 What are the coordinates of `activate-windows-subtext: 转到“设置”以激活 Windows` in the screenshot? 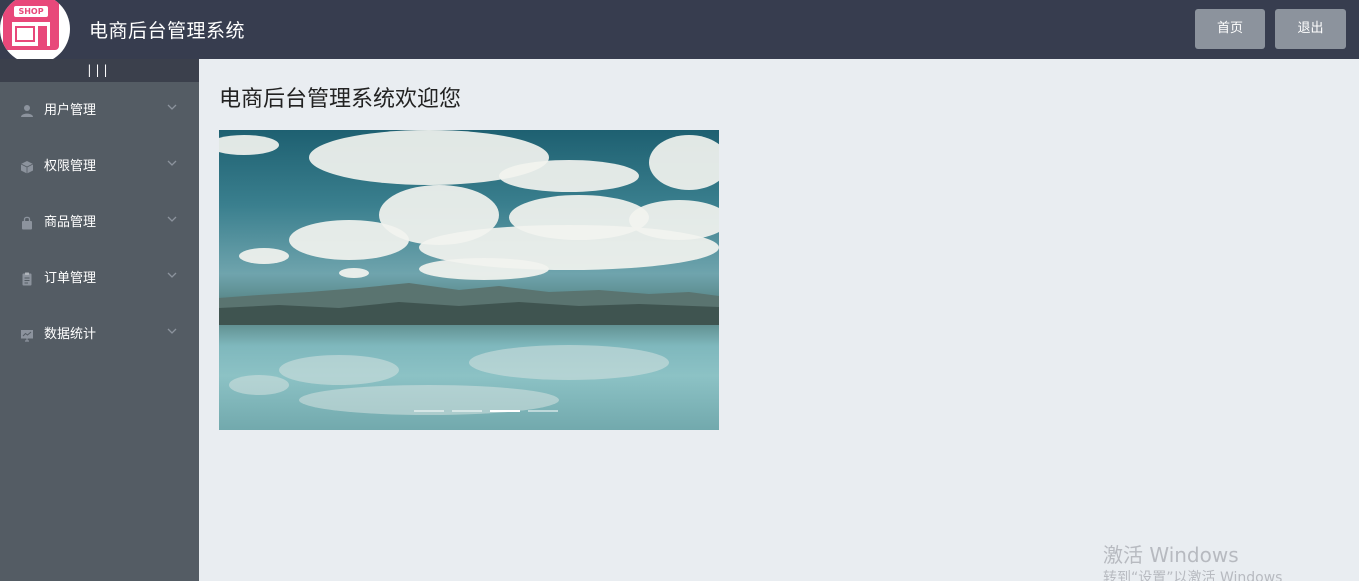 It's located at (1193, 575).